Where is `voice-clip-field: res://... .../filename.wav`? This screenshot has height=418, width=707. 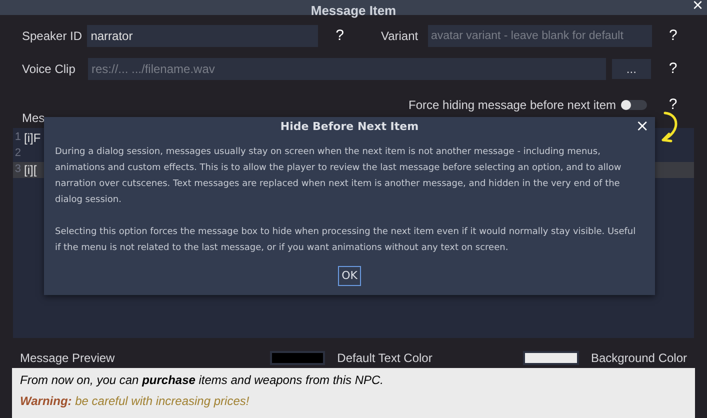
voice-clip-field: res://... .../filename.wav is located at coordinates (347, 69).